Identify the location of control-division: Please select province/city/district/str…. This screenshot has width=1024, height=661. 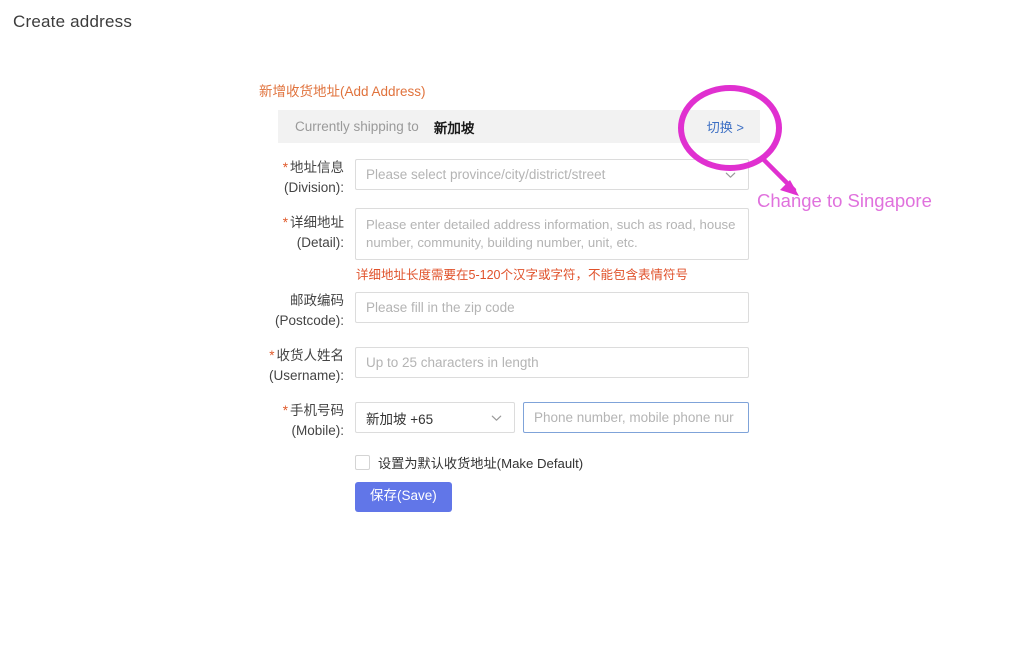
(566, 174).